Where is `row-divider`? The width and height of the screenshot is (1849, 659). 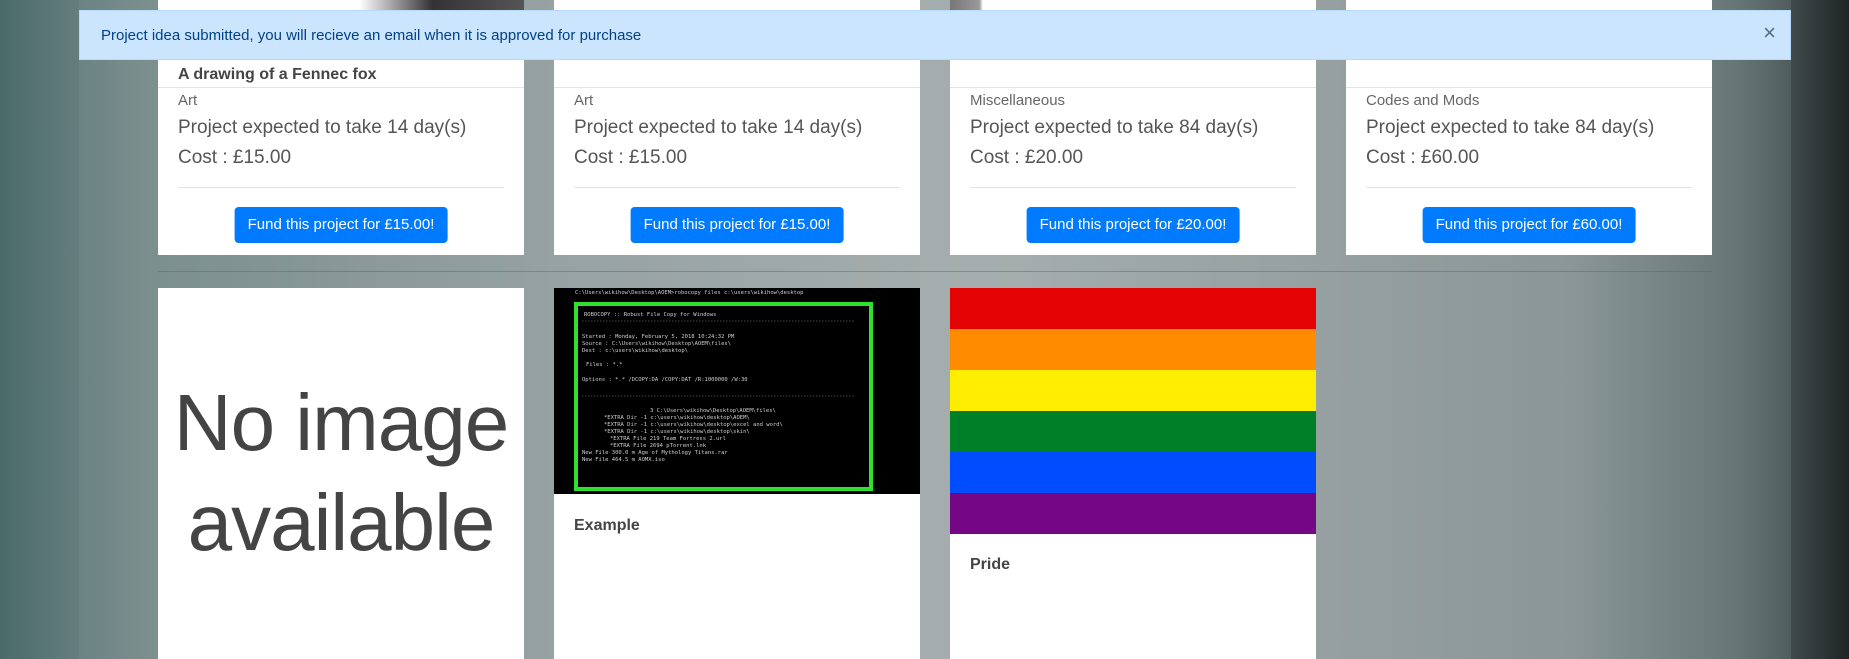 row-divider is located at coordinates (935, 271).